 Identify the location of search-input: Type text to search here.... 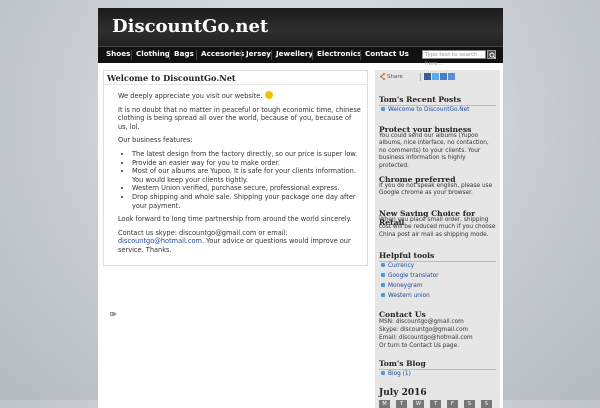
(454, 58).